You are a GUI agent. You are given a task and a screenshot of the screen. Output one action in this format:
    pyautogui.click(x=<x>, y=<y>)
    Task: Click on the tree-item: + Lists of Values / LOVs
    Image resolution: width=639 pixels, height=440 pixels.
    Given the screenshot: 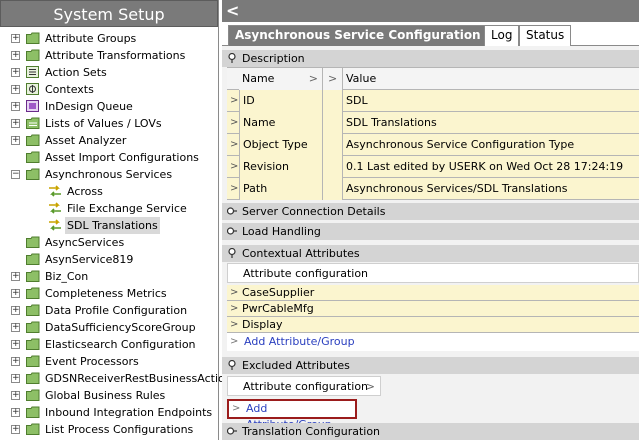 What is the action you would take?
    pyautogui.click(x=109, y=123)
    